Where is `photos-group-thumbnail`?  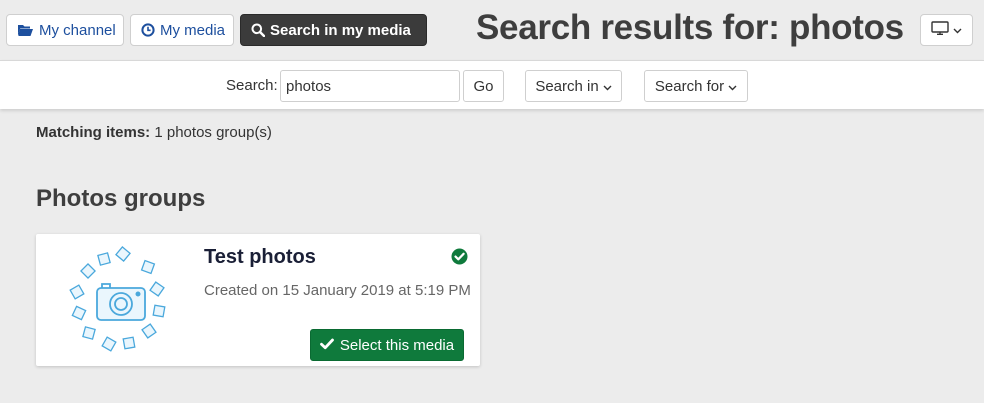 photos-group-thumbnail is located at coordinates (121, 301).